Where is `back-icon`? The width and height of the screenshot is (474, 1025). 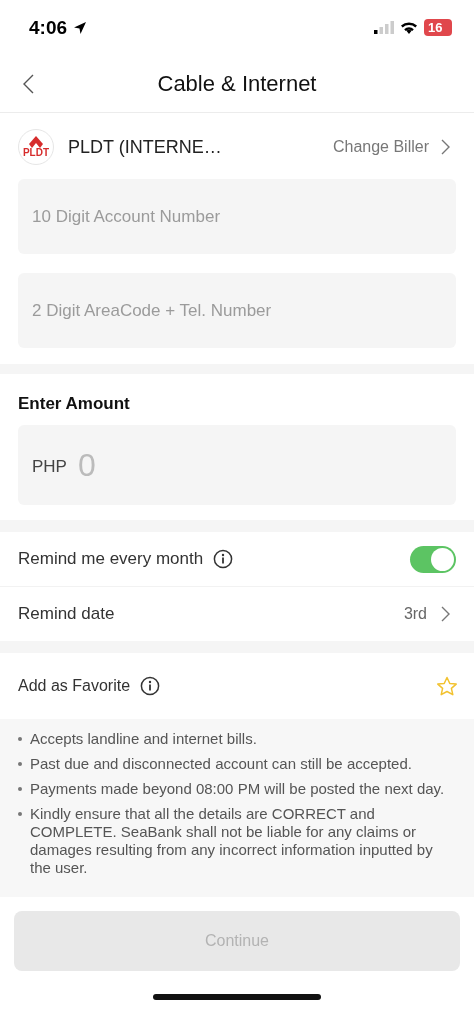 back-icon is located at coordinates (28, 84).